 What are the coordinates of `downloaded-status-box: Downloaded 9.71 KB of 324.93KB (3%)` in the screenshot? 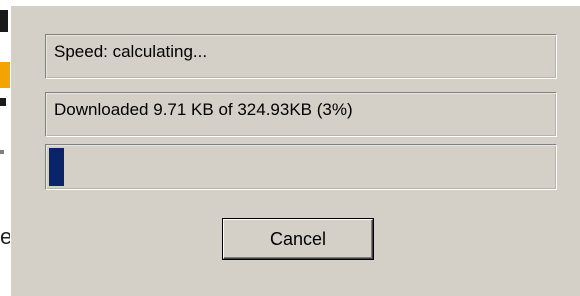 It's located at (301, 114).